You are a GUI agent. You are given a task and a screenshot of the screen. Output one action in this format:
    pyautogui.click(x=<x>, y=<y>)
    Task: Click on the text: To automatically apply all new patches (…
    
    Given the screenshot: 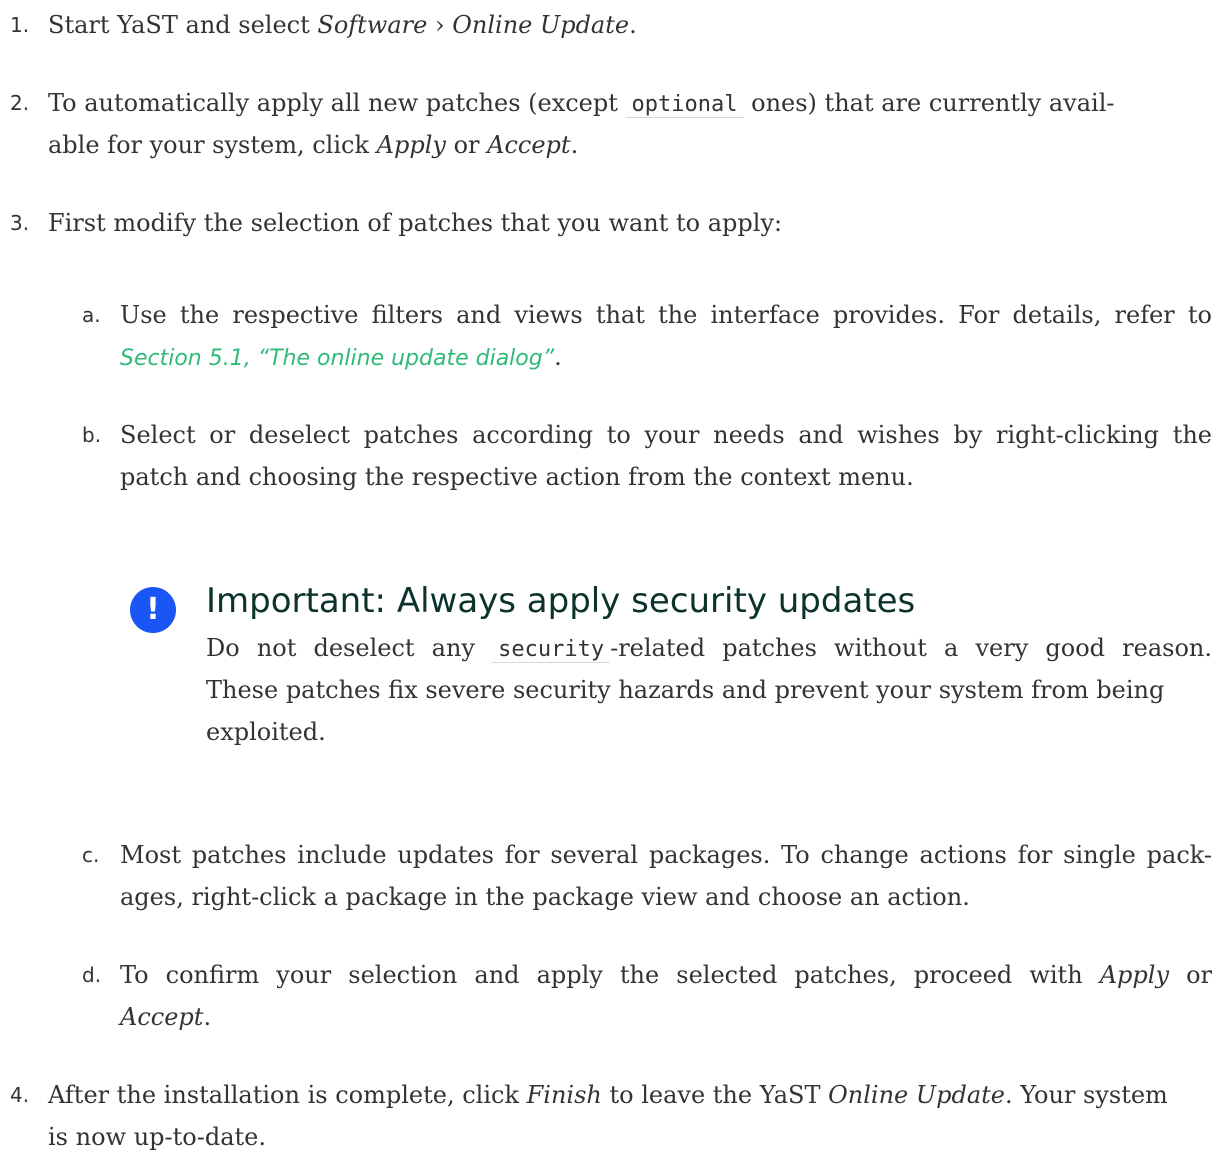 What is the action you would take?
    pyautogui.click(x=337, y=103)
    